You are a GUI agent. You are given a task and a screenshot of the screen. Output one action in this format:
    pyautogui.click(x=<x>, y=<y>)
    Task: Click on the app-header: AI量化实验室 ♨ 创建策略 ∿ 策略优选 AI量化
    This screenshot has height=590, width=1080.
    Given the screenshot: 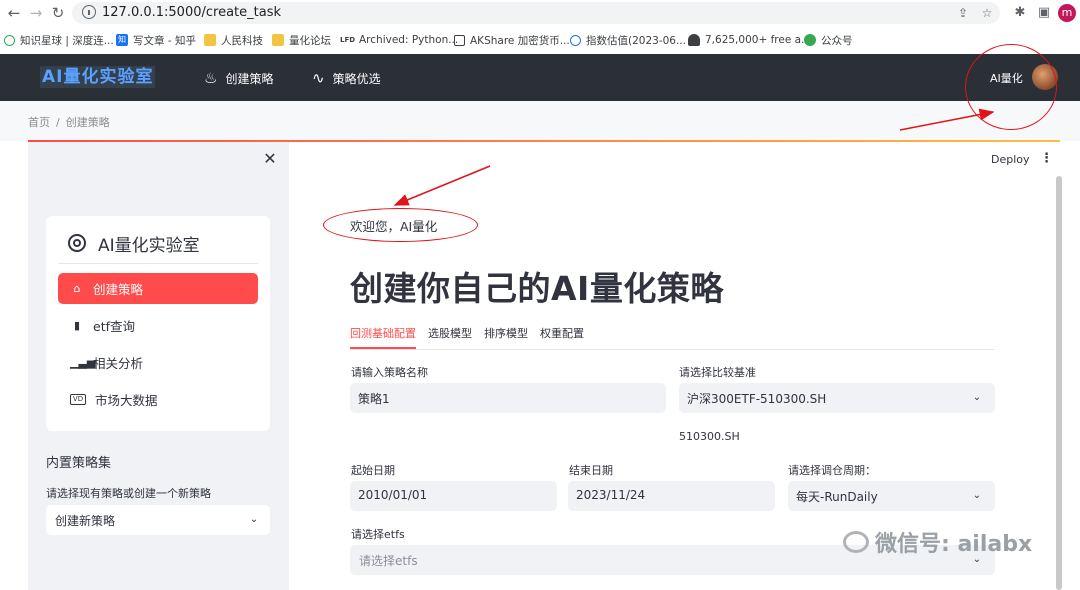 What is the action you would take?
    pyautogui.click(x=540, y=77)
    